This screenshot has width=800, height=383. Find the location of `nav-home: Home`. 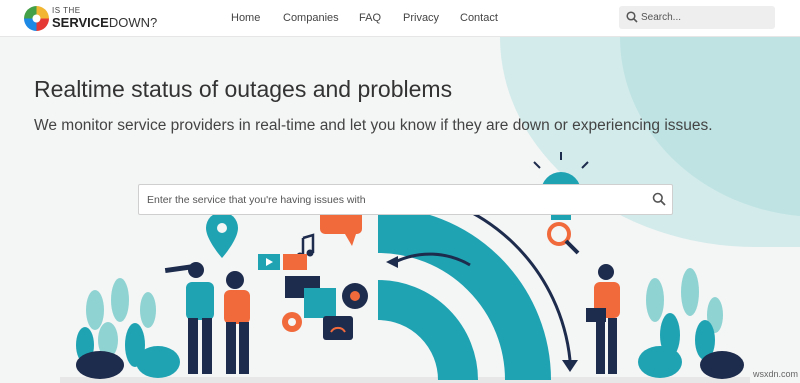

nav-home: Home is located at coordinates (245, 18).